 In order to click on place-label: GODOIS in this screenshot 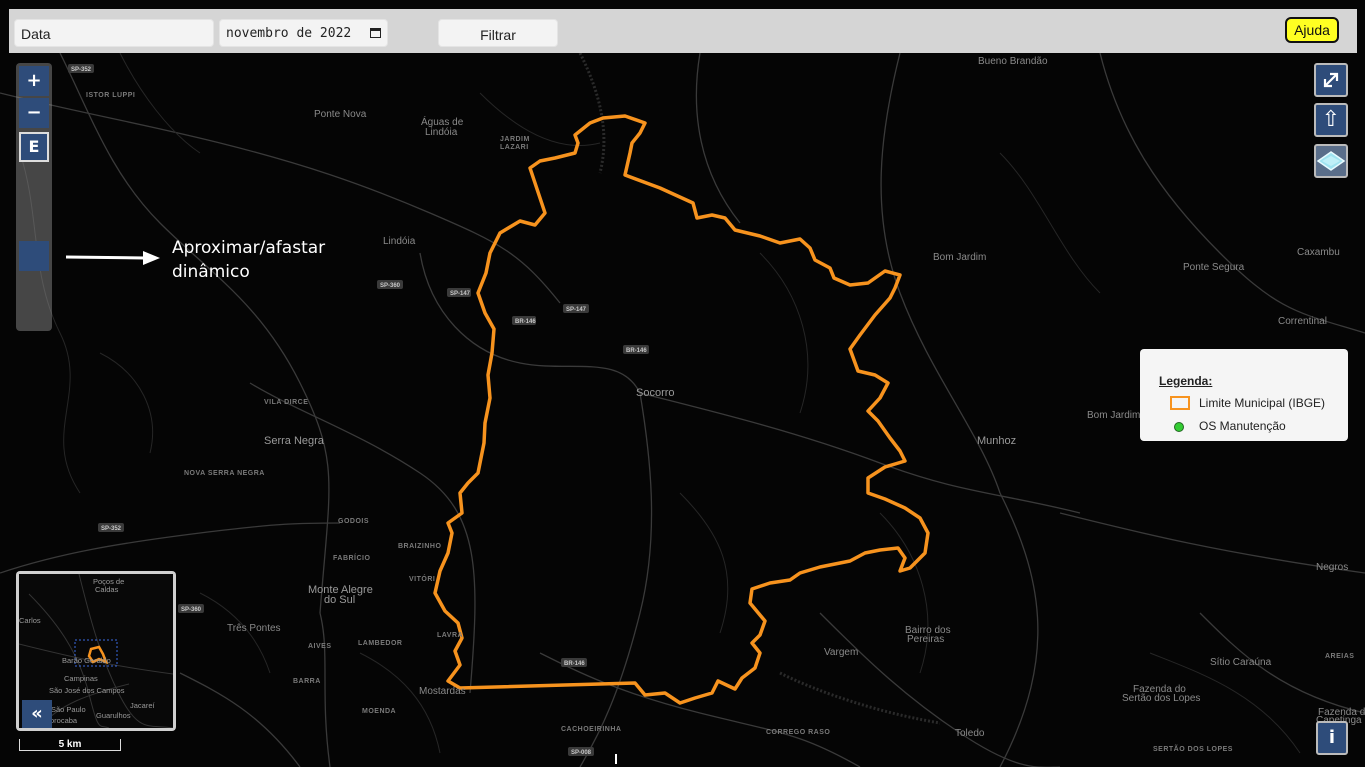, I will do `click(353, 521)`.